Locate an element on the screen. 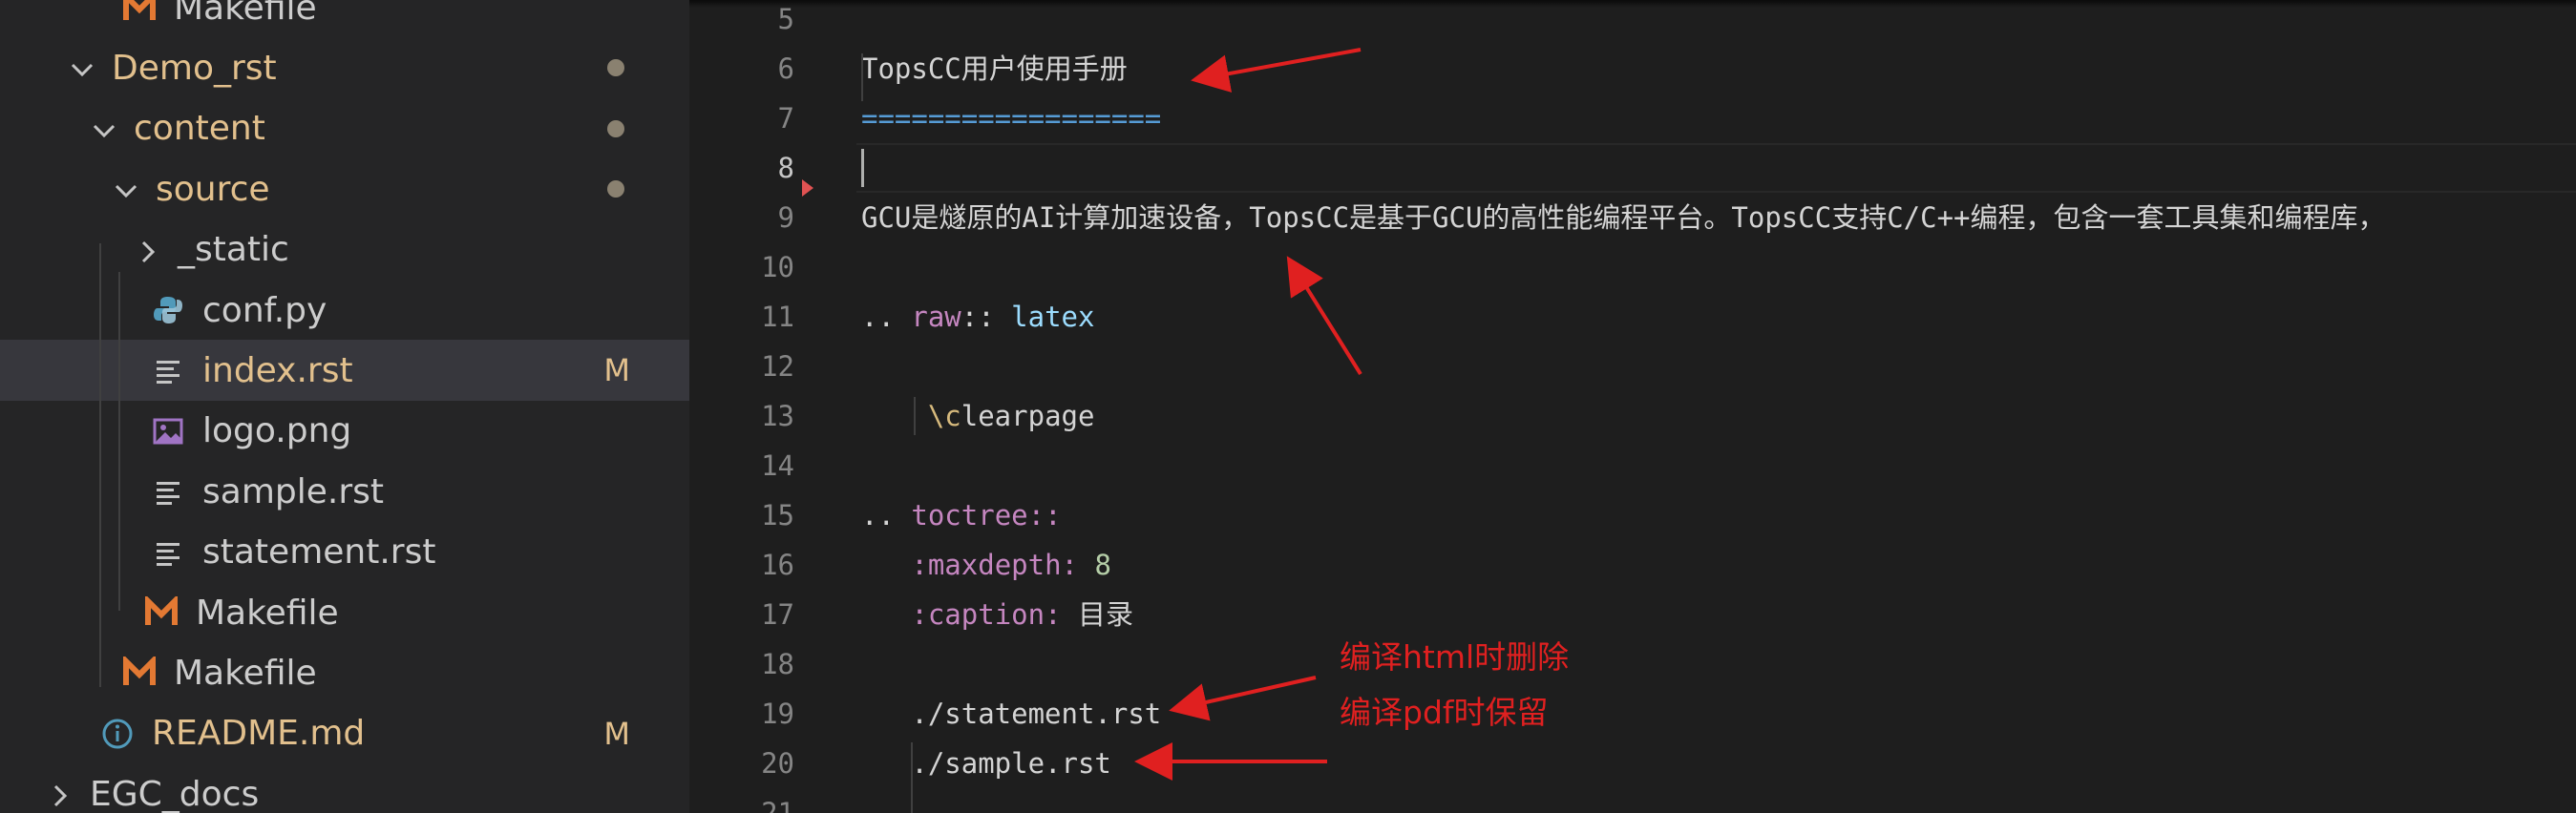 This screenshot has width=2576, height=813. tree-item-label: sample.rst is located at coordinates (293, 491).